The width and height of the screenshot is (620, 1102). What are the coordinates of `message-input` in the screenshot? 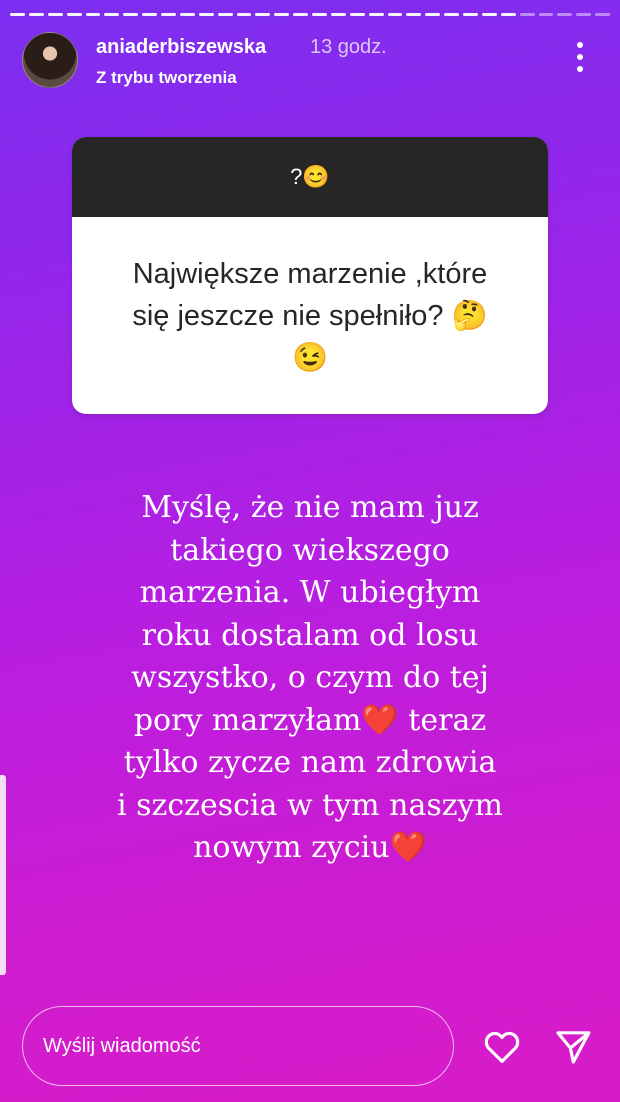 It's located at (238, 1046).